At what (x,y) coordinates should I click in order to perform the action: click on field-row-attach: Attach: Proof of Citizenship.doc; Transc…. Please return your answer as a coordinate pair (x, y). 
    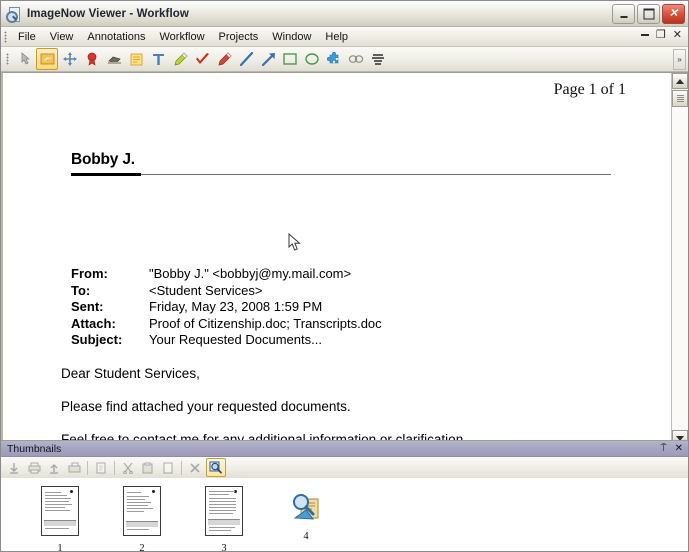
    Looking at the image, I should click on (226, 324).